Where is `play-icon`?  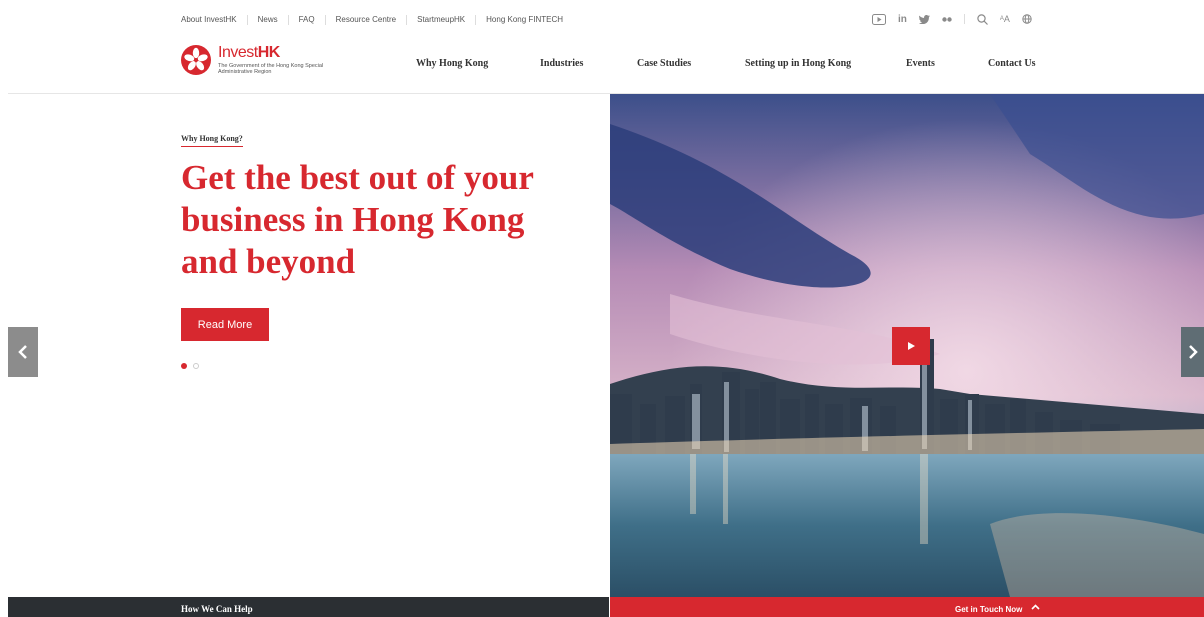
play-icon is located at coordinates (911, 346).